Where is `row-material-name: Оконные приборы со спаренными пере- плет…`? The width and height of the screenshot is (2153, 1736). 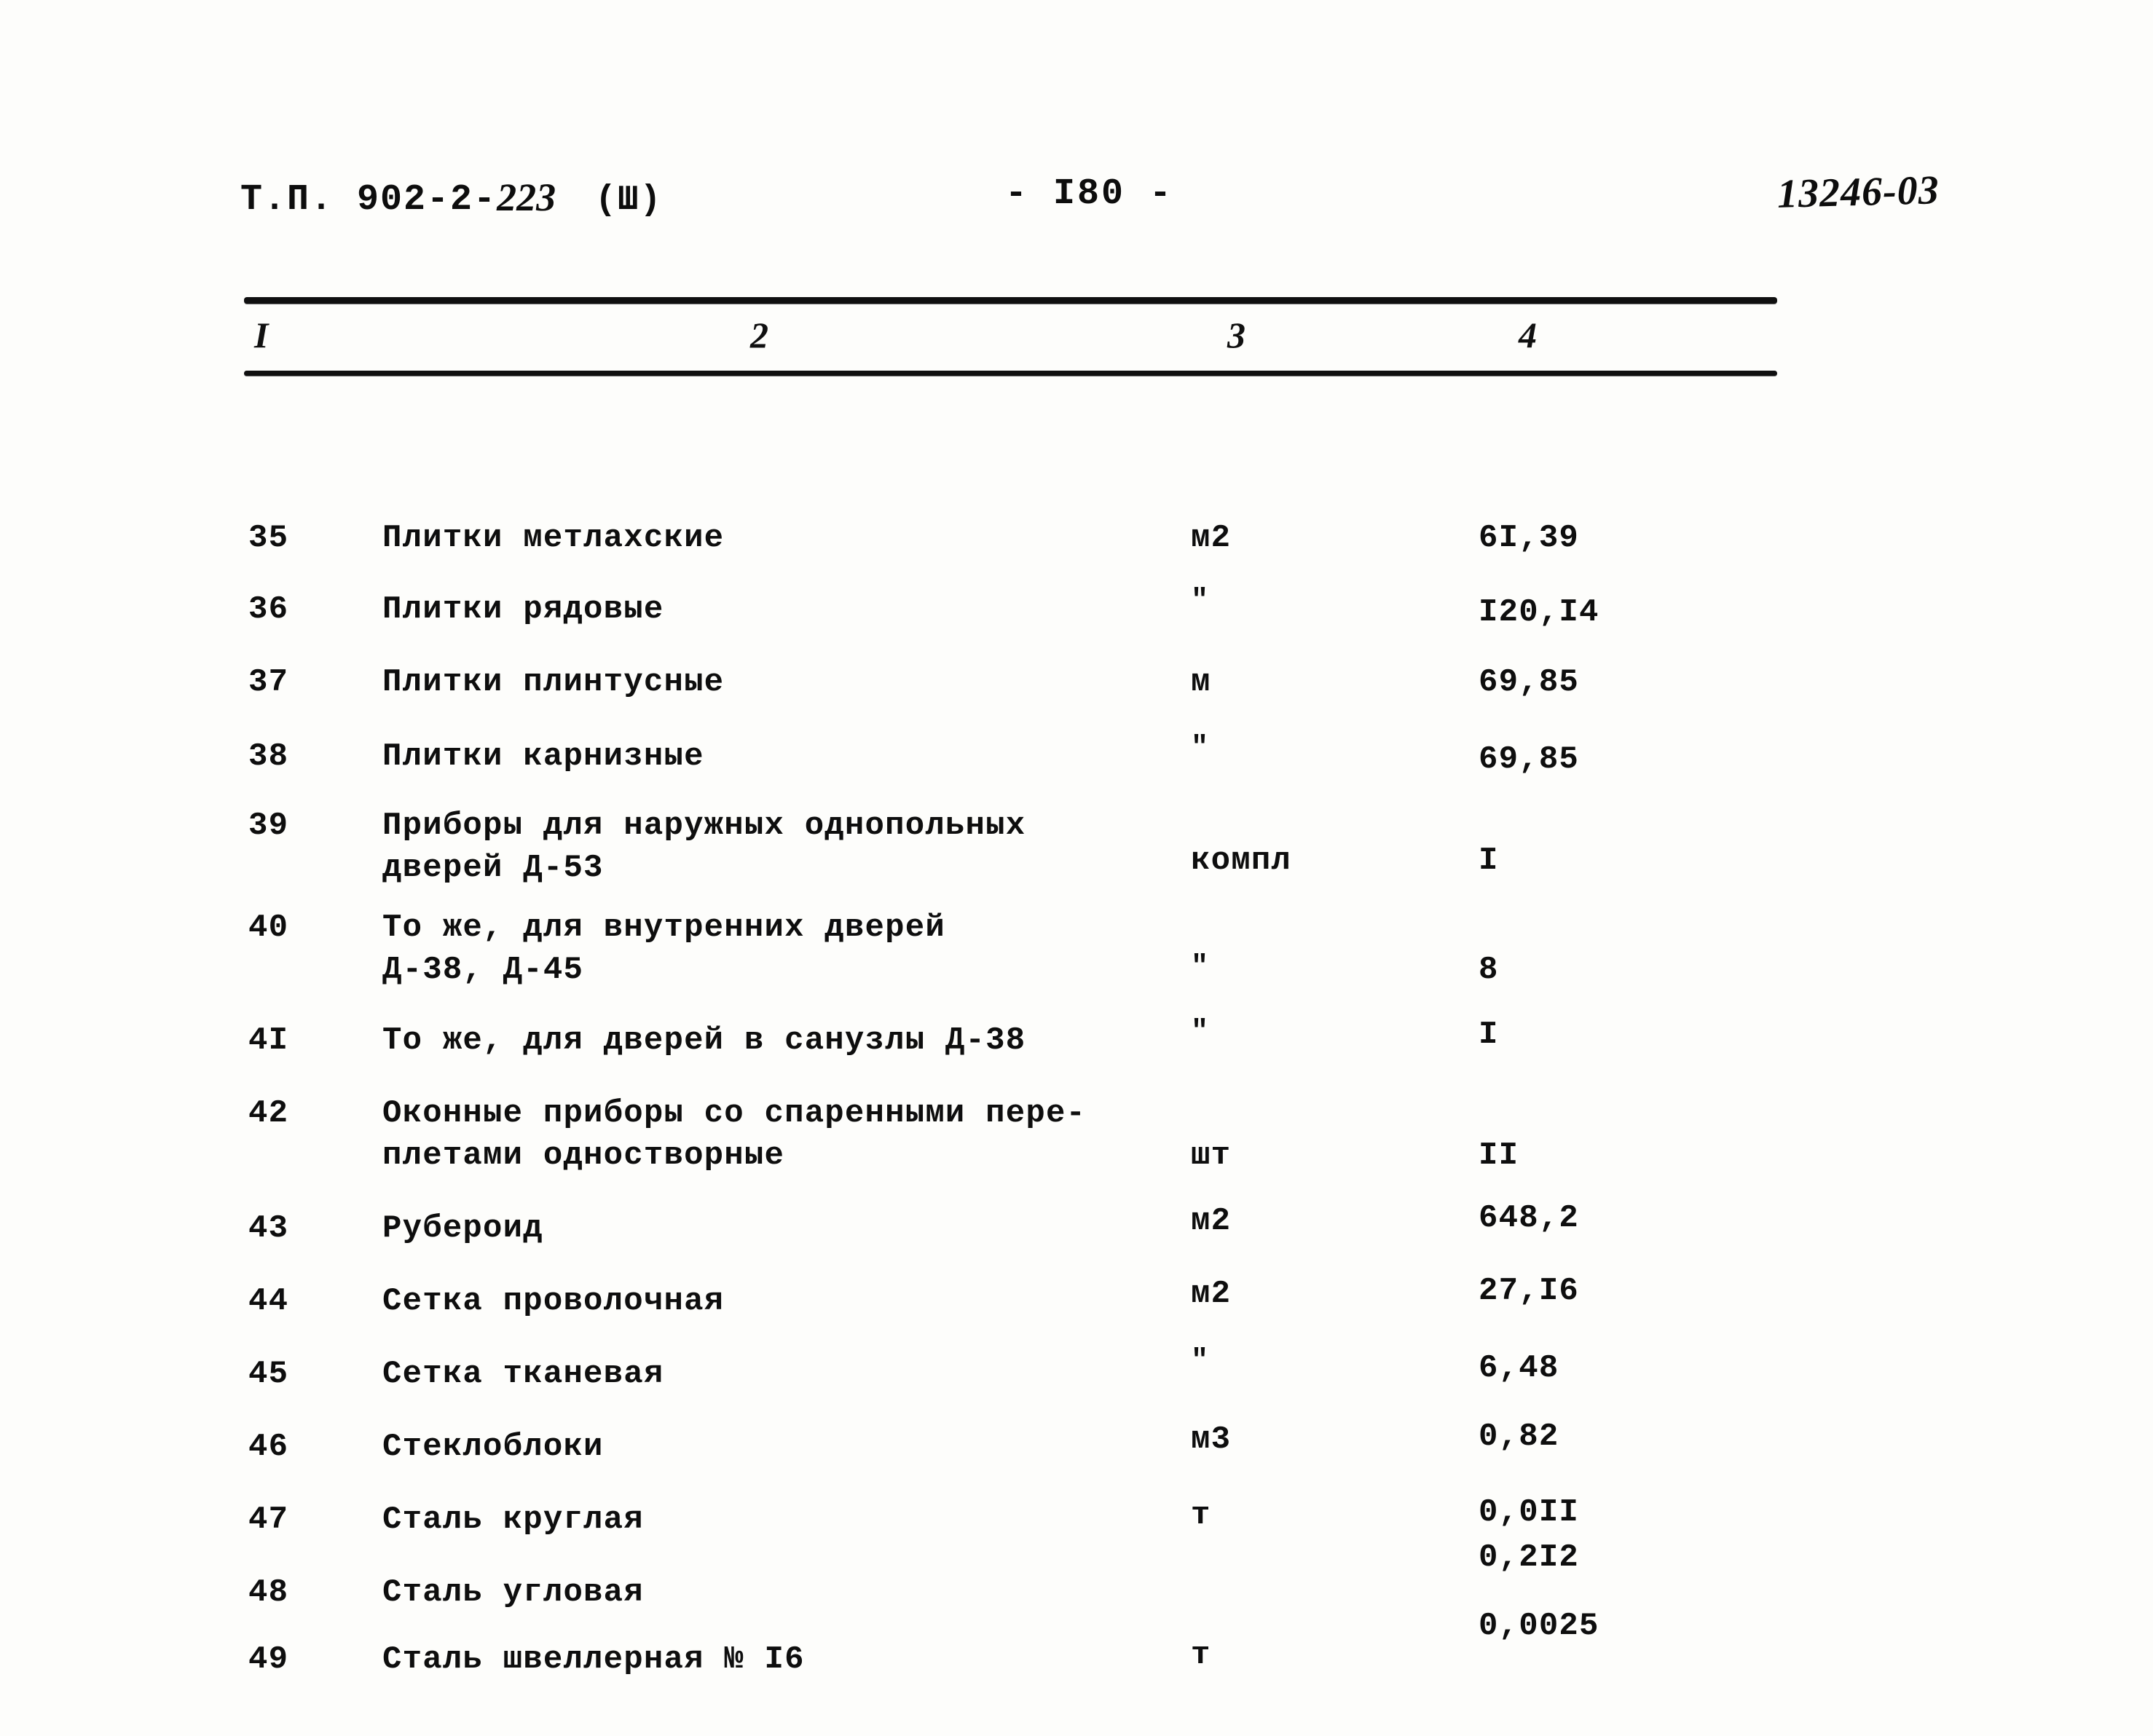
row-material-name: Оконные приборы со спаренными пере- плет… is located at coordinates (734, 1135).